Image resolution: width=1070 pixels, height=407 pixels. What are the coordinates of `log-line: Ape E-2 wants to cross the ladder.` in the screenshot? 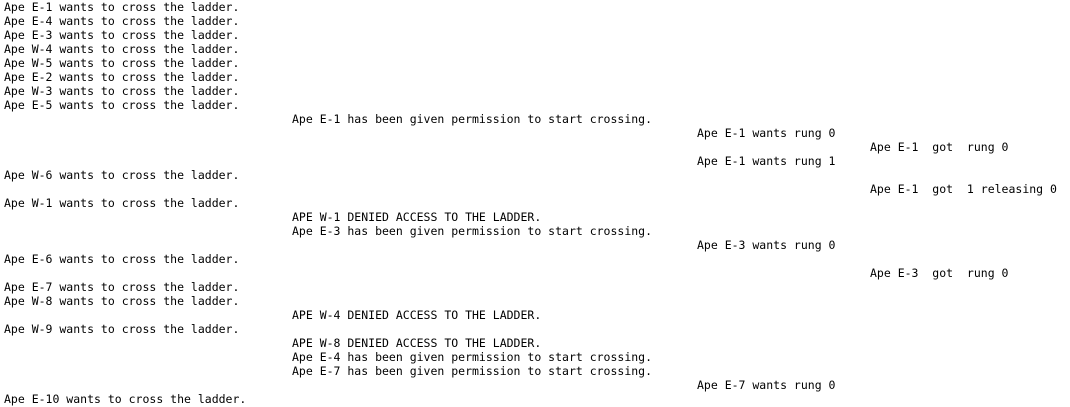 It's located at (122, 77).